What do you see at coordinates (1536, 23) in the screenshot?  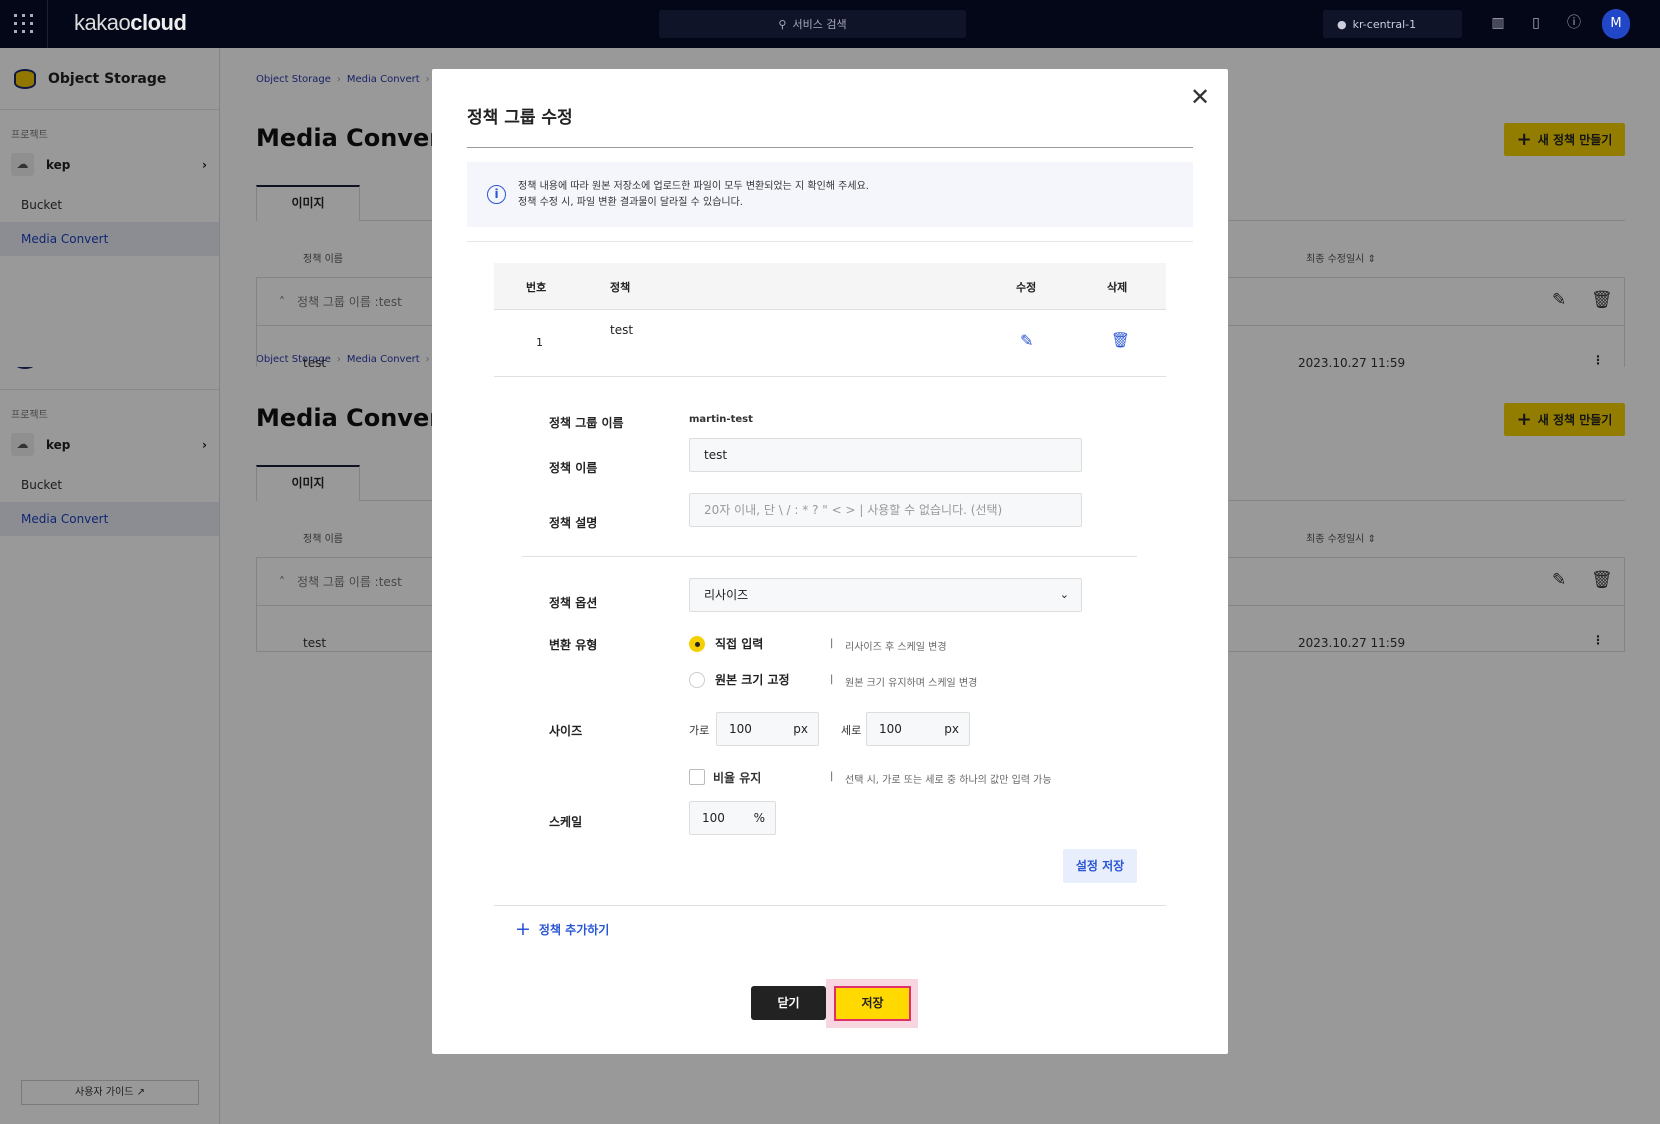 I see `download-document-icon: ▯` at bounding box center [1536, 23].